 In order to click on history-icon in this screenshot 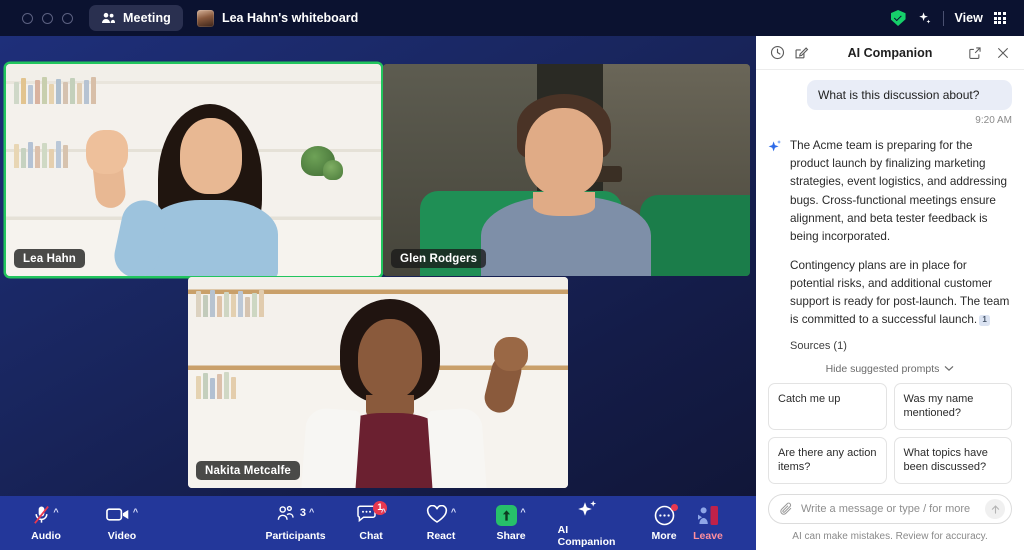, I will do `click(777, 53)`.